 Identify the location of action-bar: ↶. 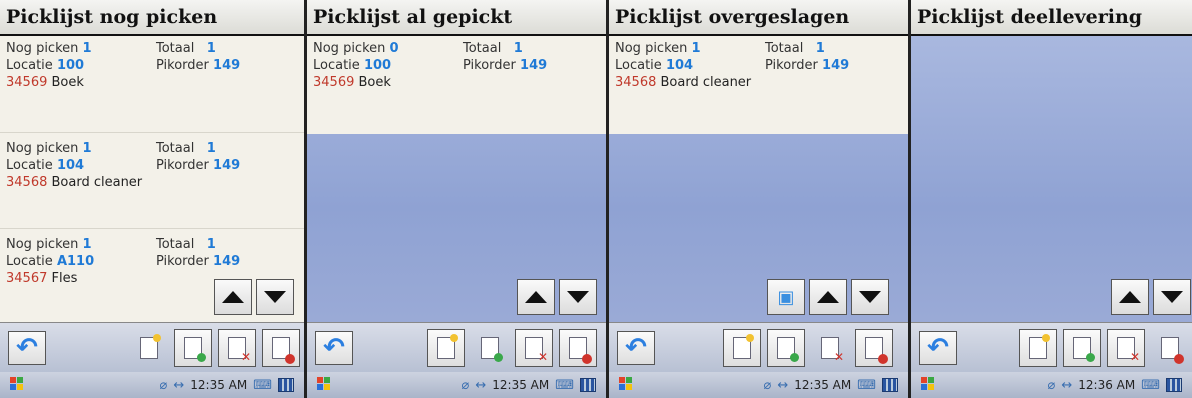
(456, 347).